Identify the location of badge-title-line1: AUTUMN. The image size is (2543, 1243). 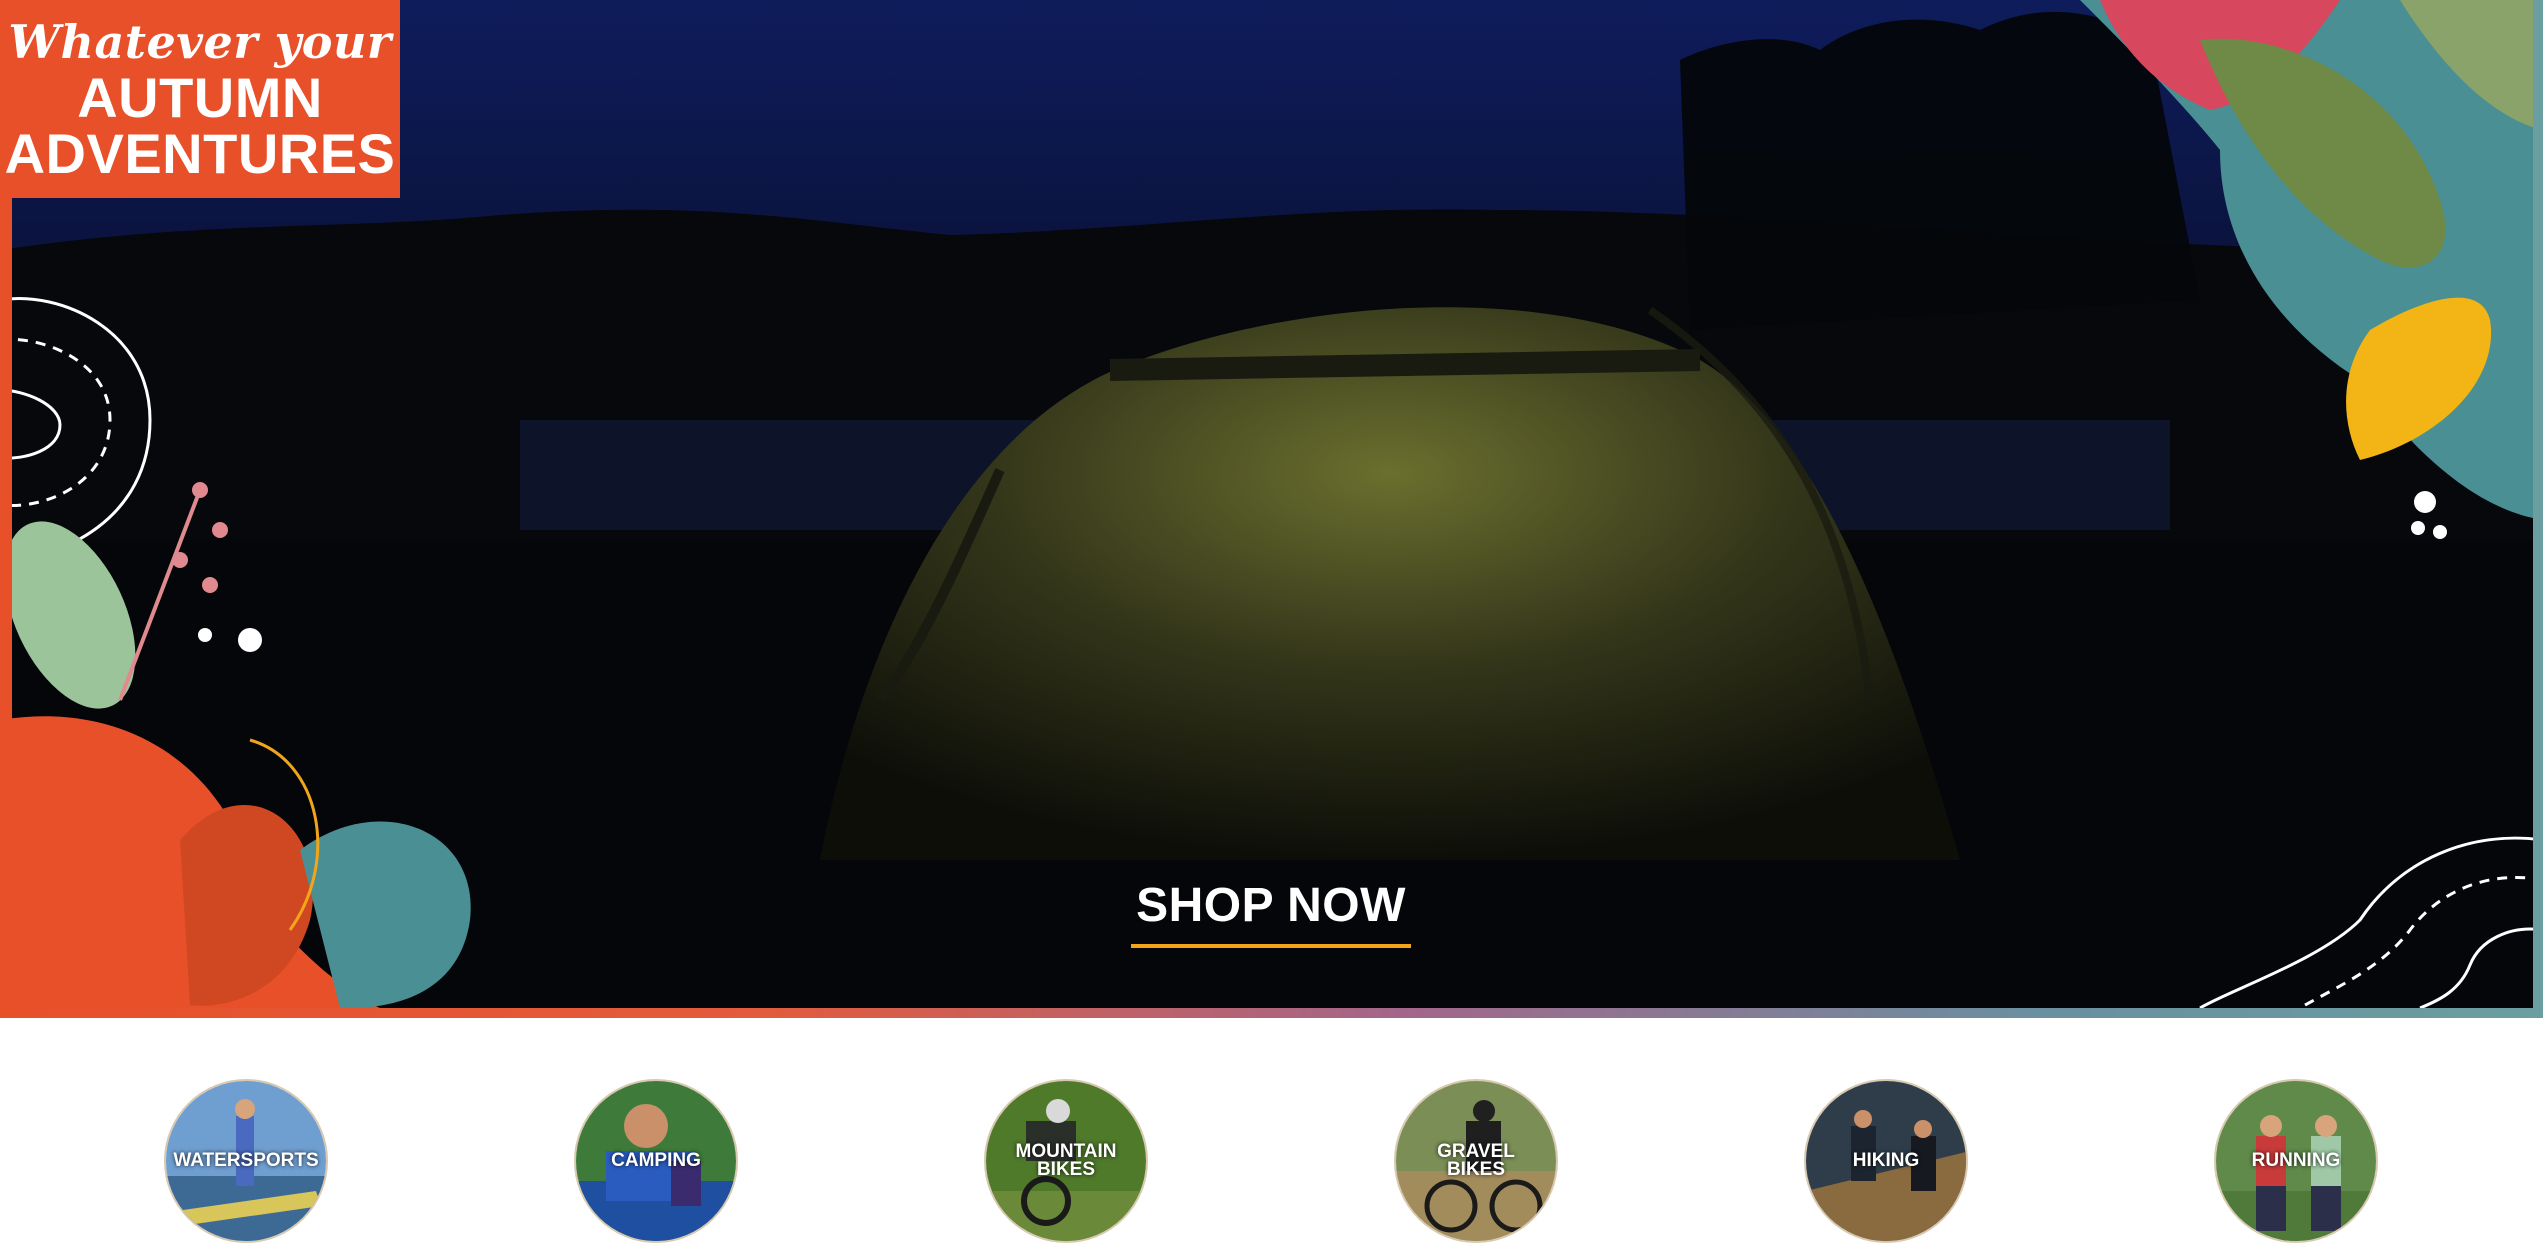
(200, 97).